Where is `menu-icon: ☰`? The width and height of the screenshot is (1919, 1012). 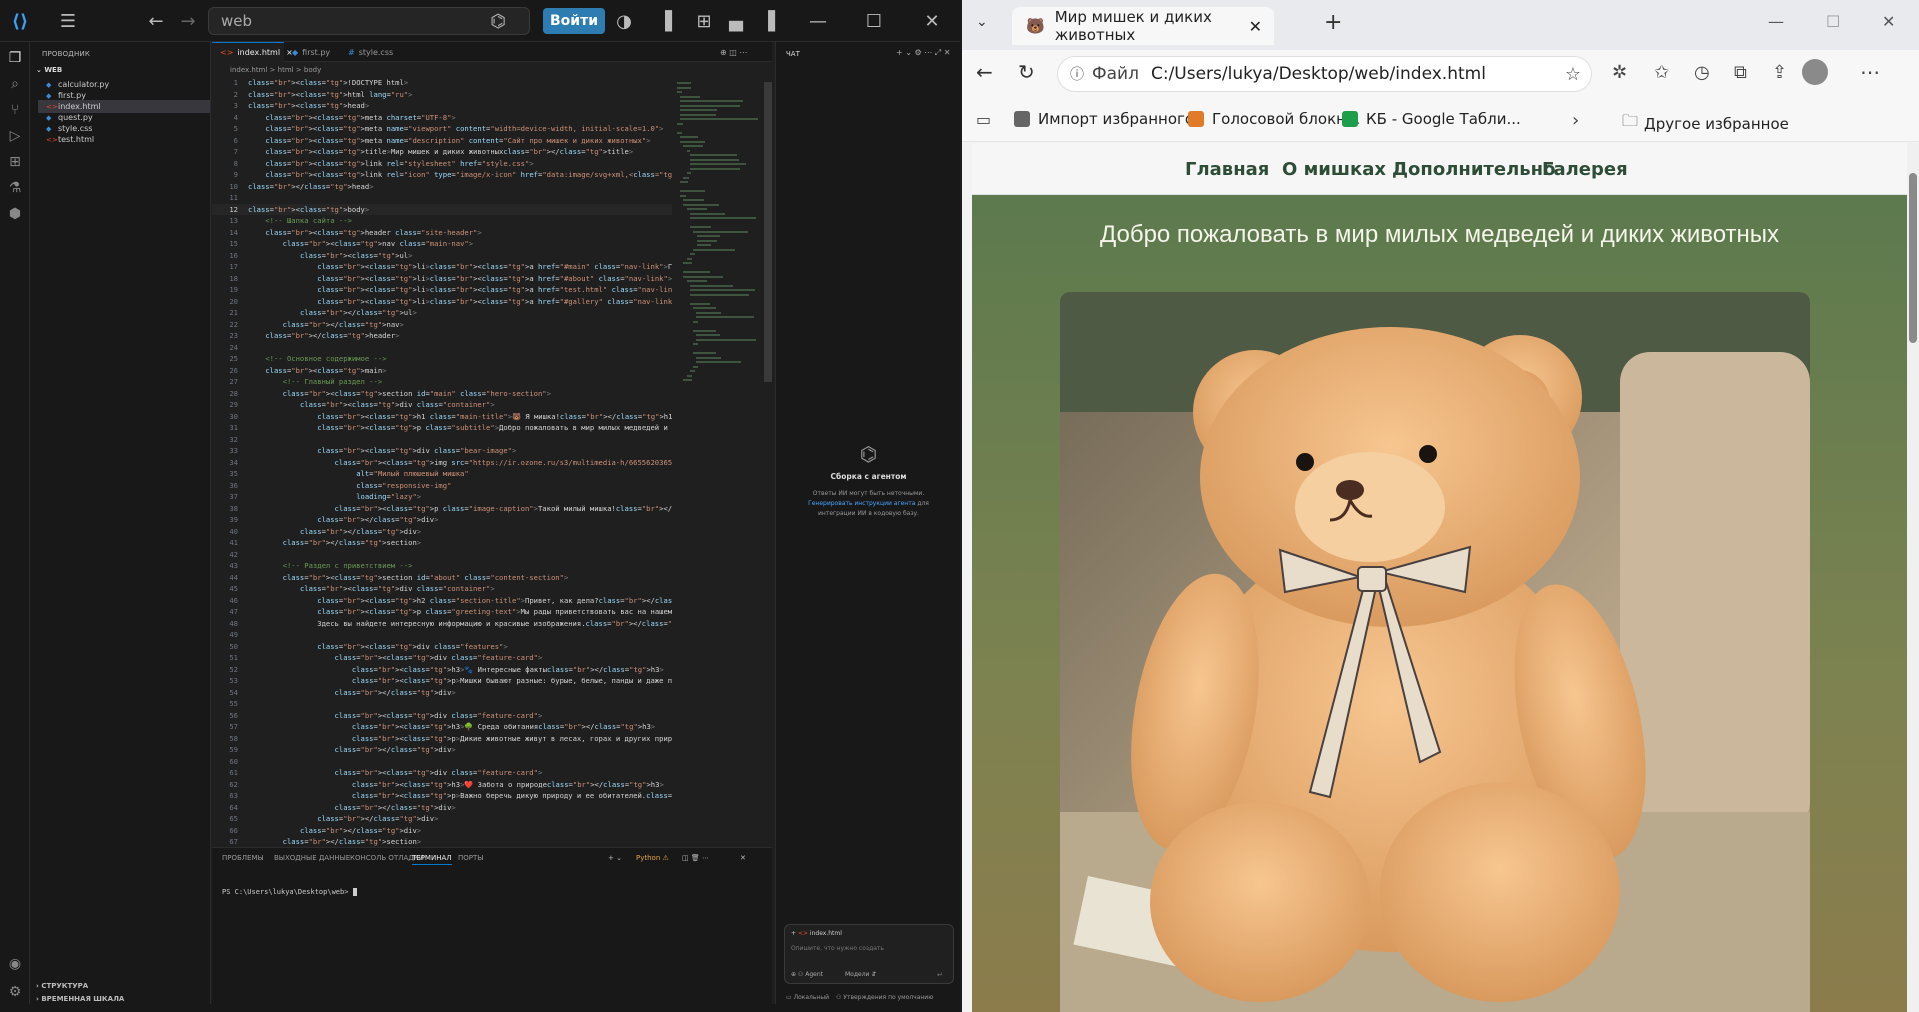
menu-icon: ☰ is located at coordinates (68, 21).